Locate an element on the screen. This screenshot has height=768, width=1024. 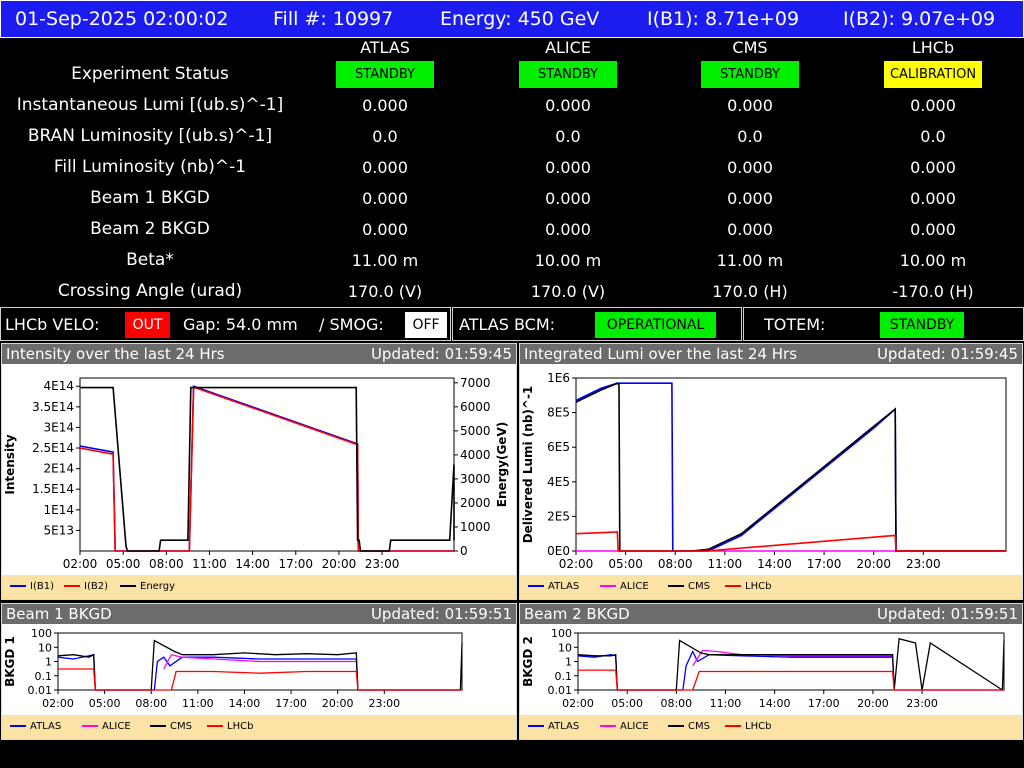
lumi-panel-updated: Updated: 01:59:45 is located at coordinates (947, 354).